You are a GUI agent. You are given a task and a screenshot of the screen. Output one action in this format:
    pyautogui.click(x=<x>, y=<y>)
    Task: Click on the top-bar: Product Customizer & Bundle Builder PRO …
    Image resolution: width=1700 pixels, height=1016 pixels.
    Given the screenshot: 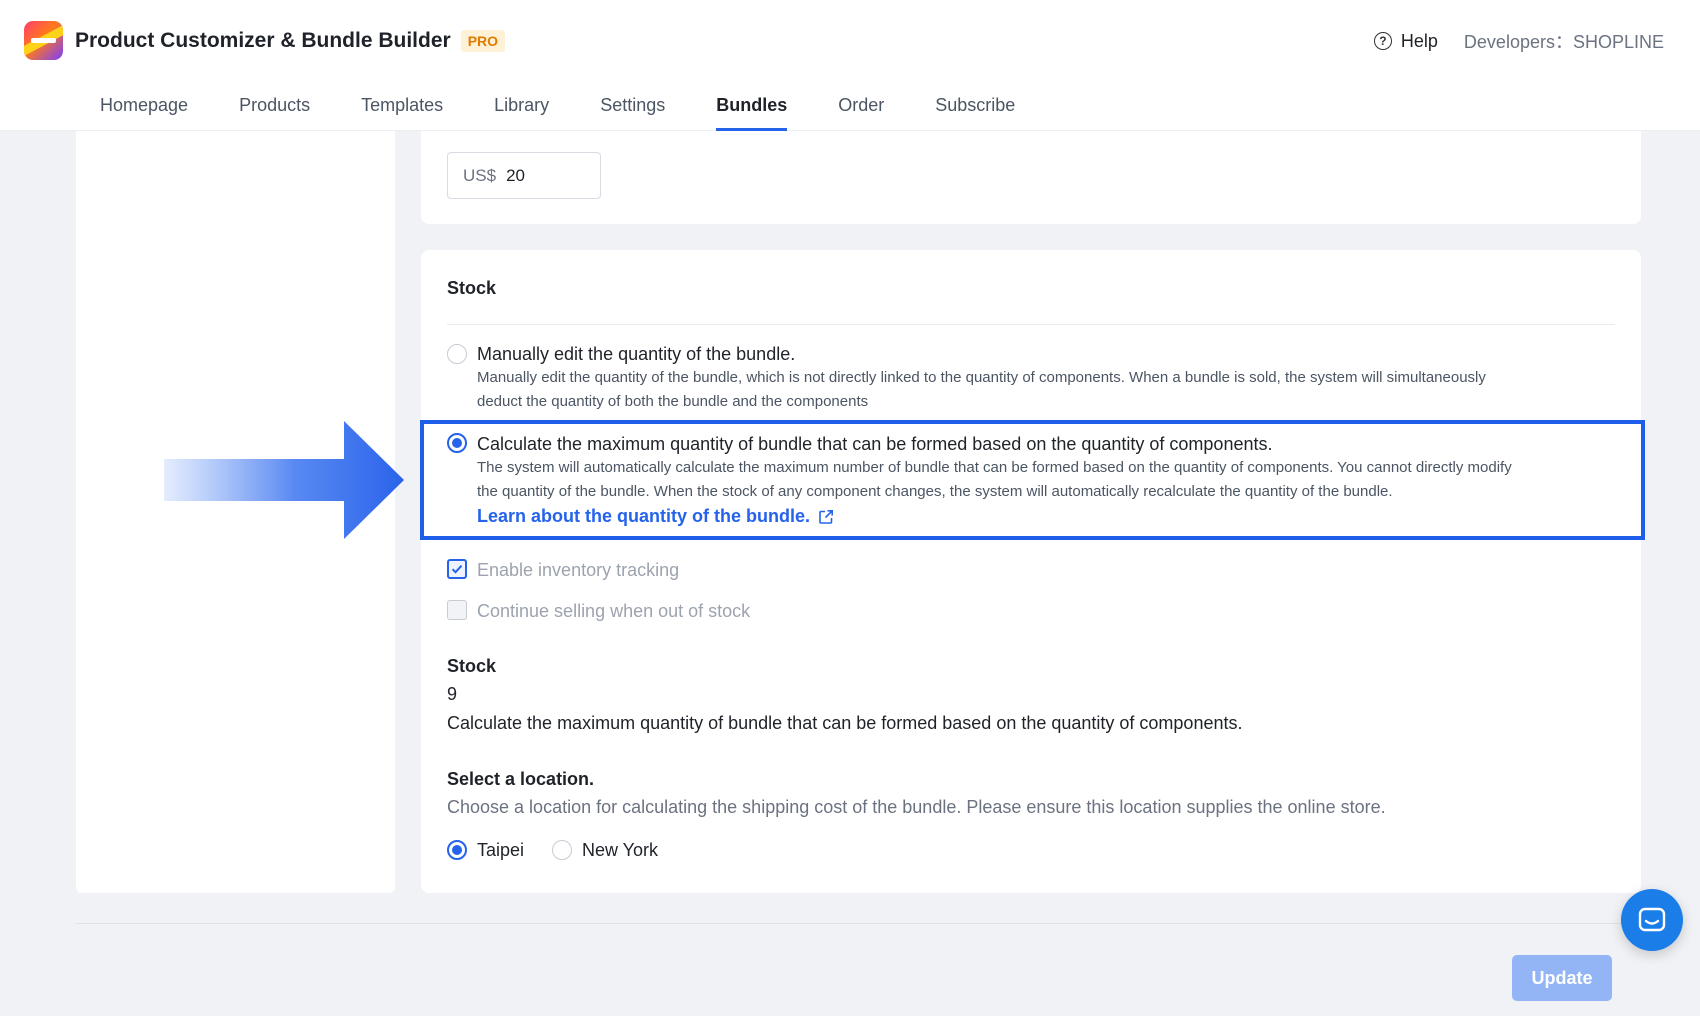 What is the action you would take?
    pyautogui.click(x=850, y=65)
    